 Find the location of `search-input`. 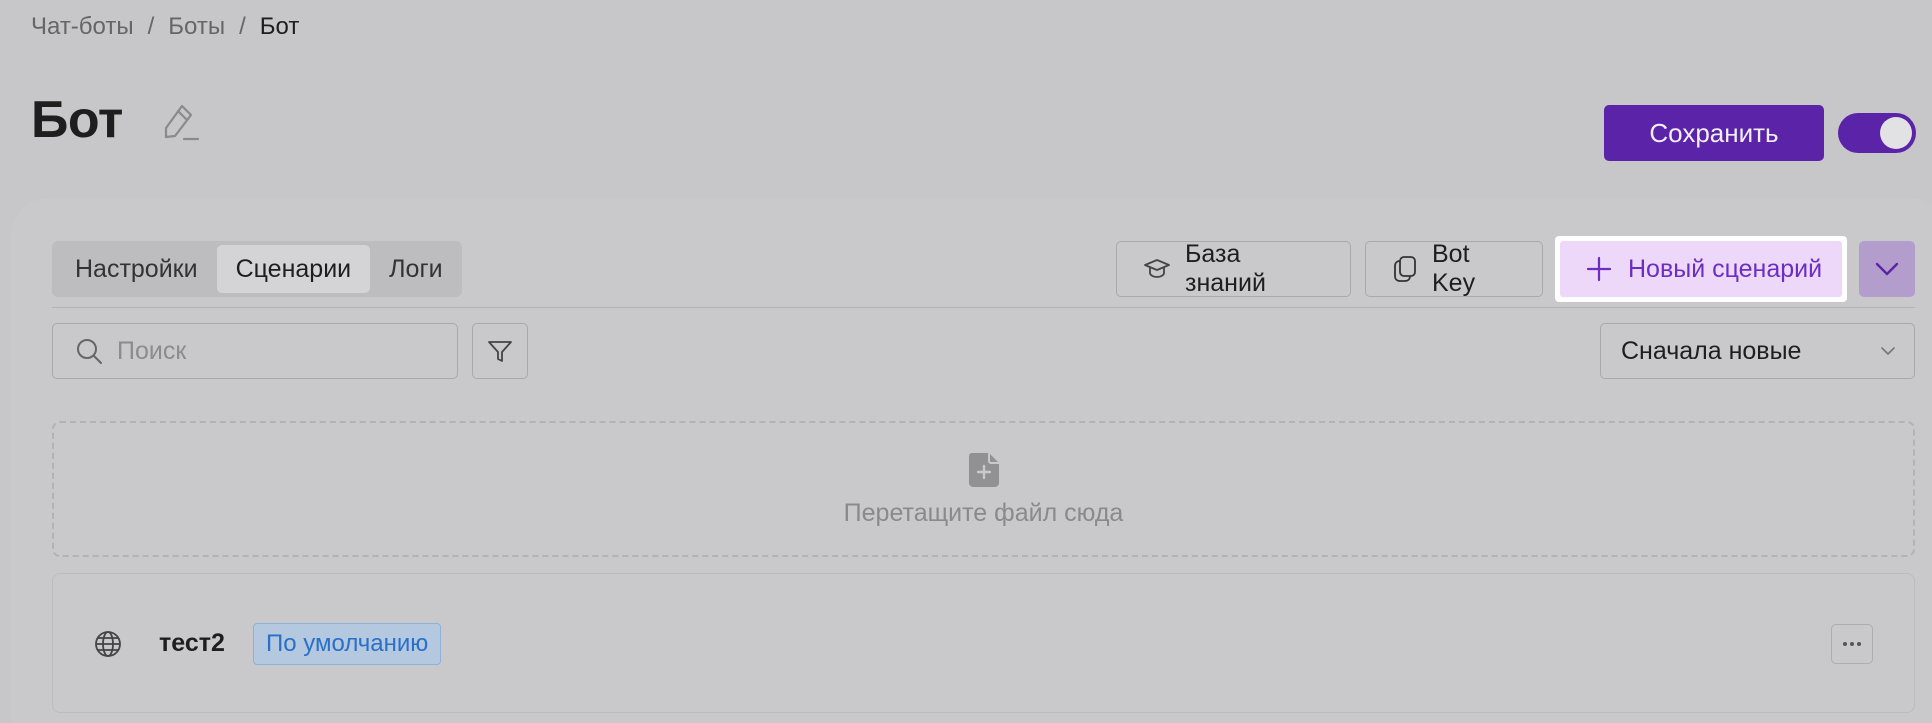

search-input is located at coordinates (277, 351).